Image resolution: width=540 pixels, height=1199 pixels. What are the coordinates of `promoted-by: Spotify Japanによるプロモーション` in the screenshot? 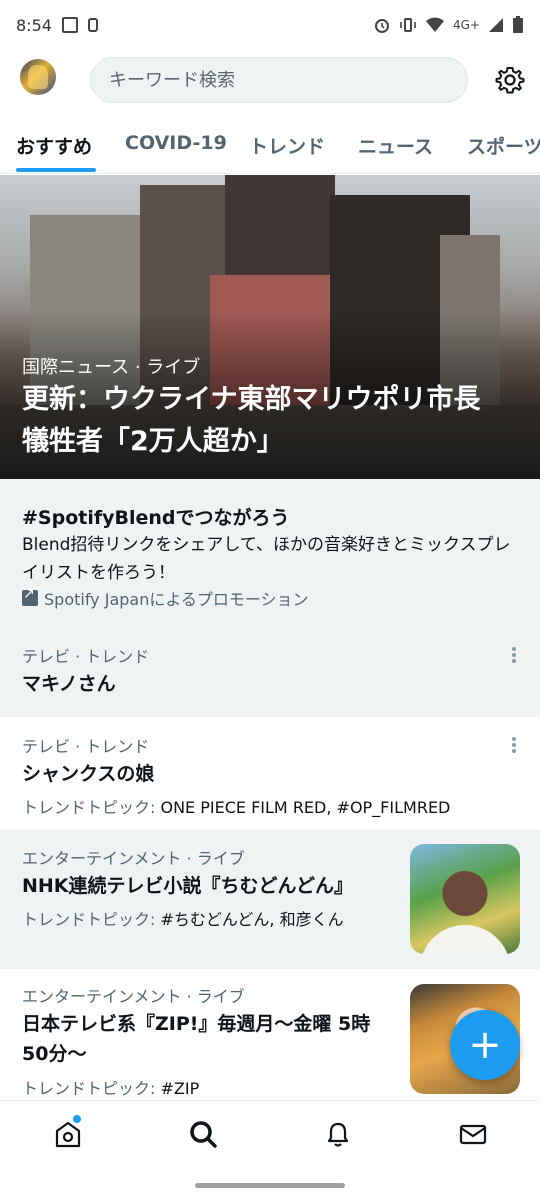 It's located at (165, 598).